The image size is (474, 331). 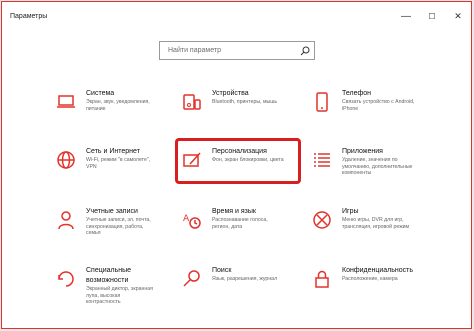 I want to click on search-placeholder: Найти параметр, so click(x=194, y=50).